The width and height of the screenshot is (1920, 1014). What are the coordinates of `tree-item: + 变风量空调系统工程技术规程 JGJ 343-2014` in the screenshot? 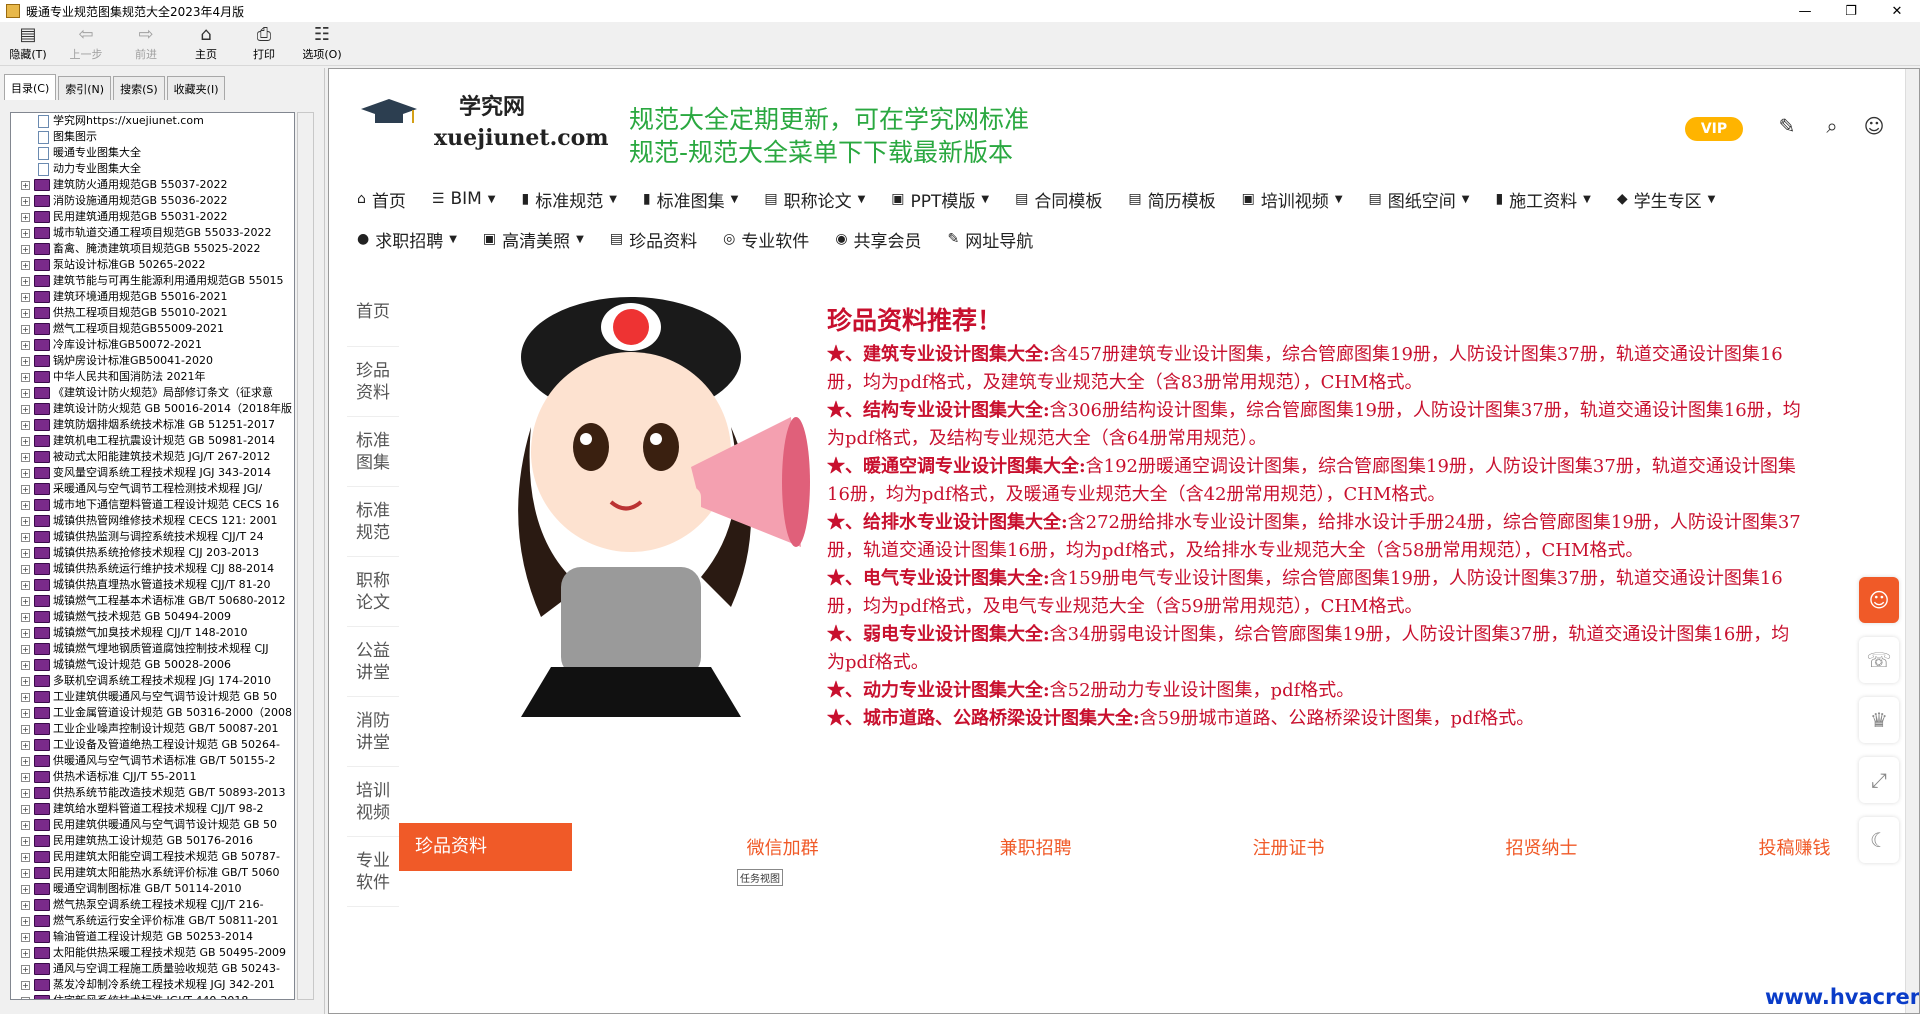 It's located at (152, 473).